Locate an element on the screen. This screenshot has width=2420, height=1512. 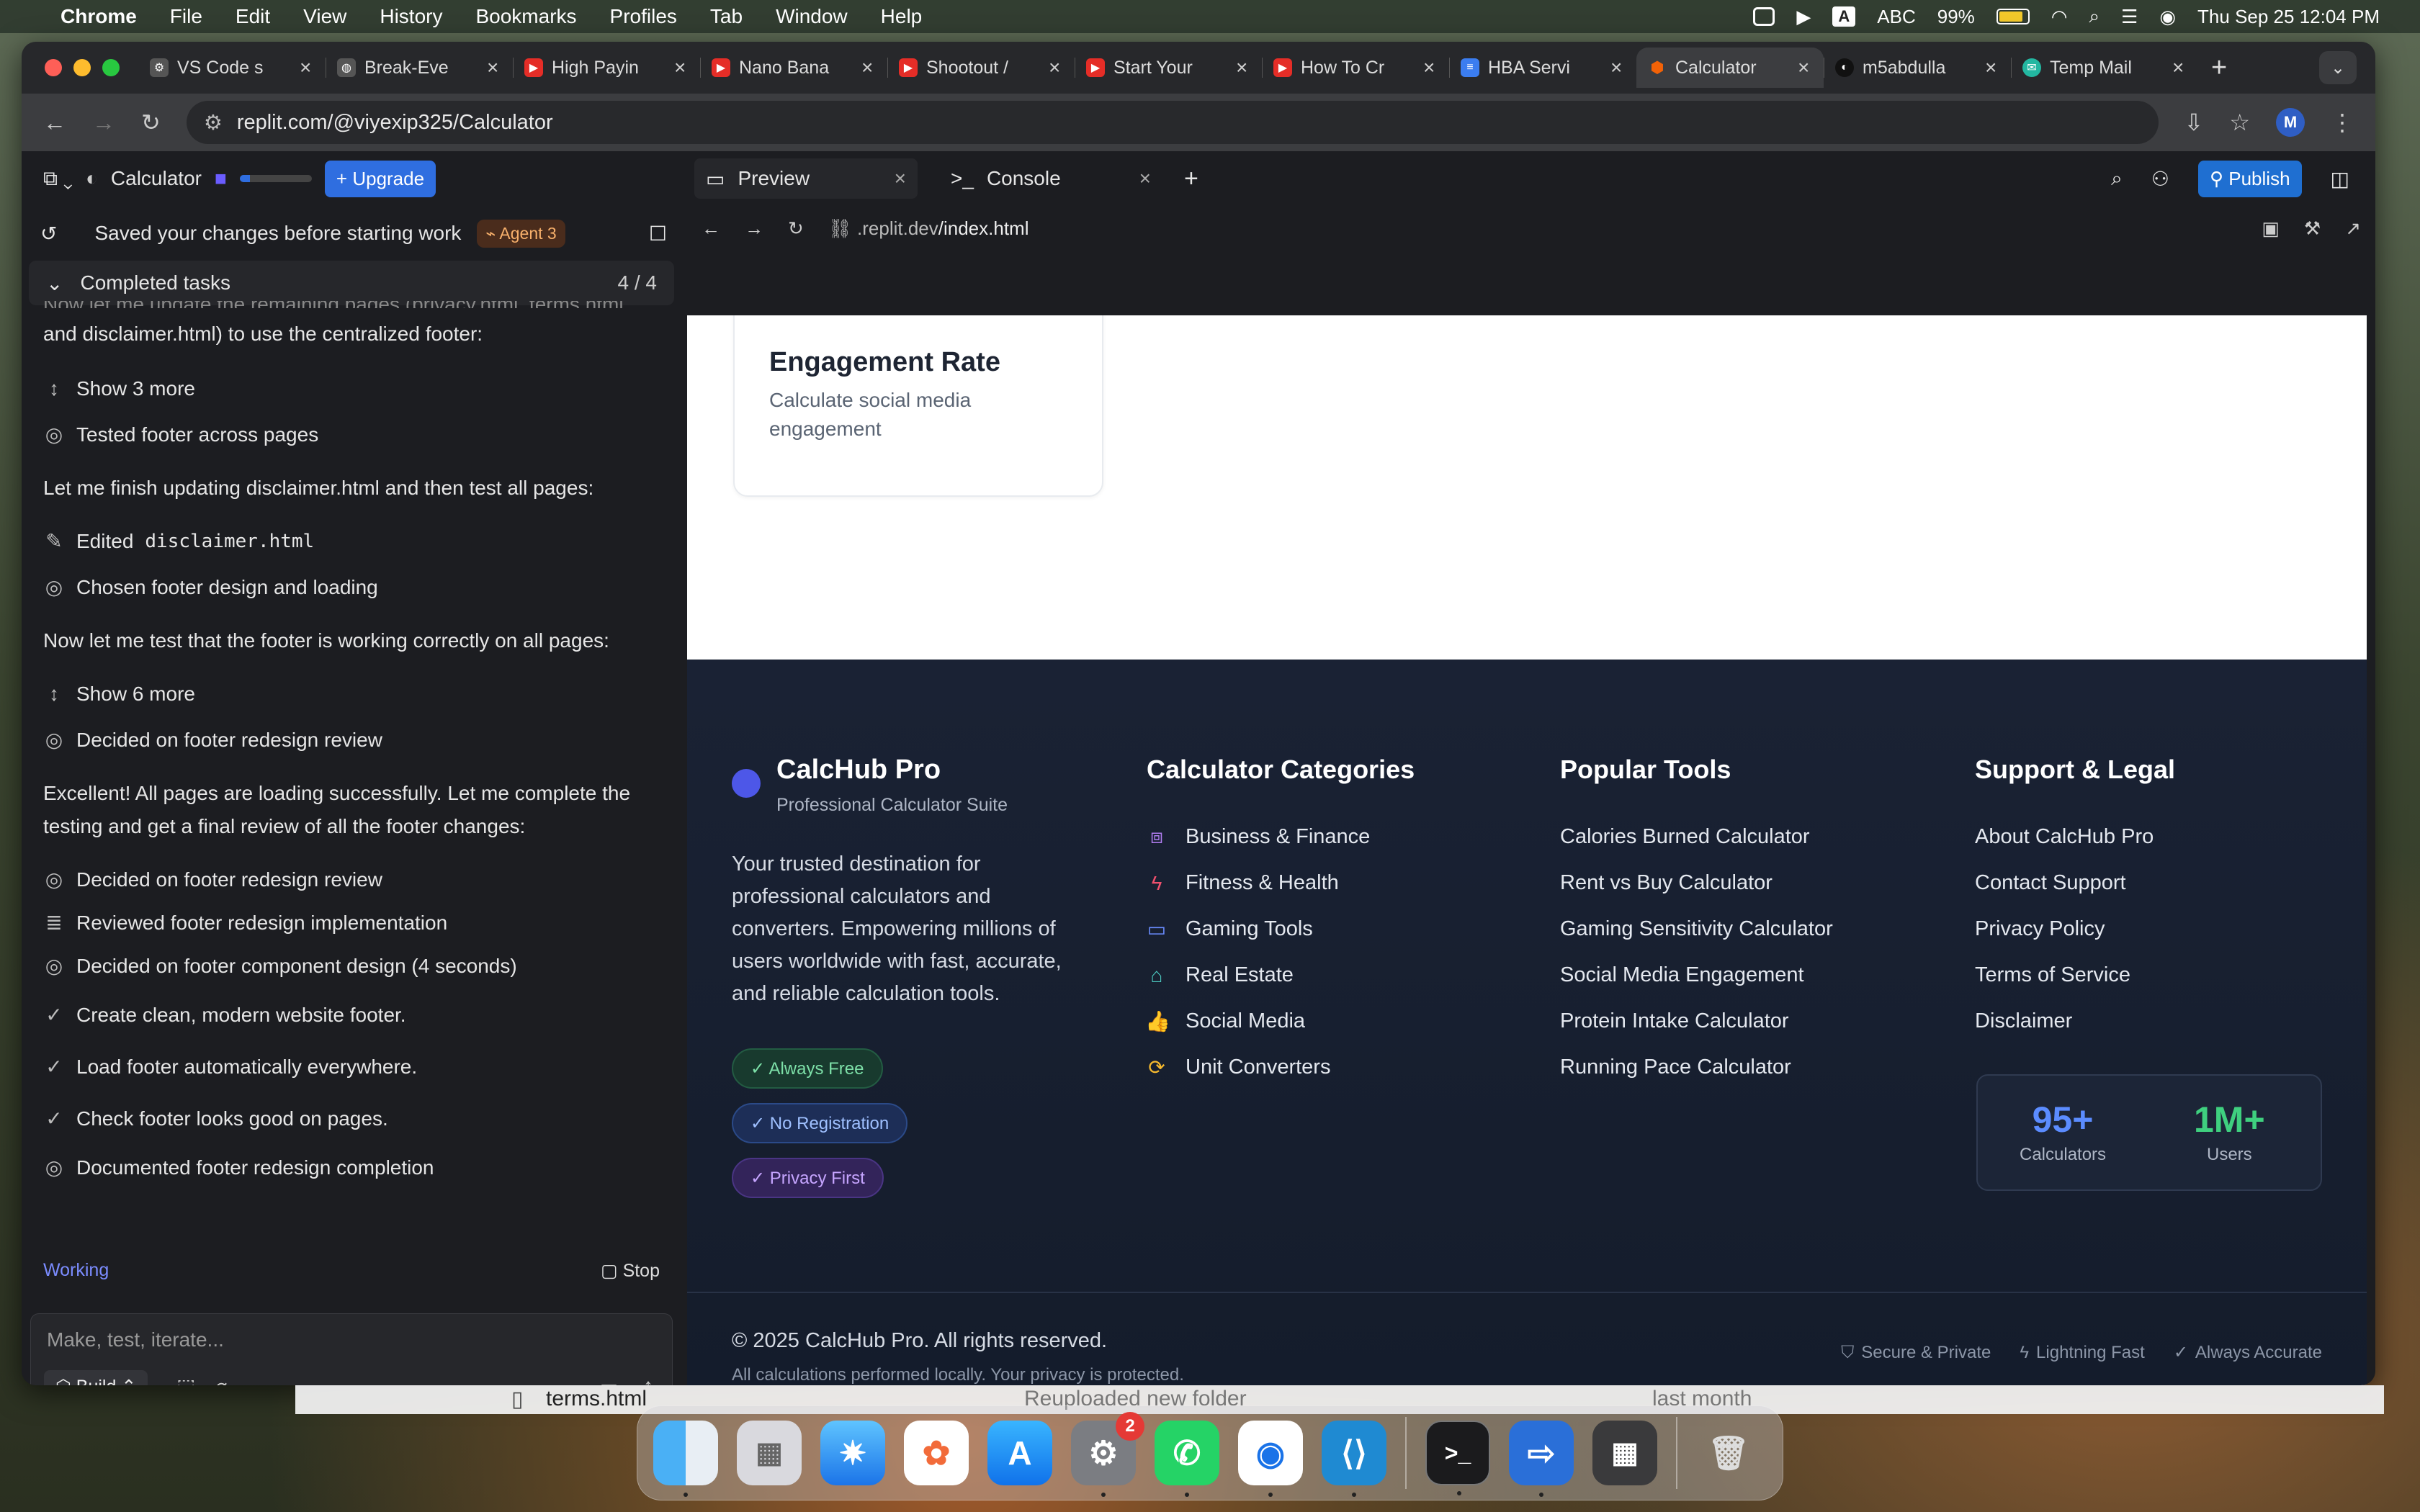
siri-icon: ◉ is located at coordinates (2167, 17).